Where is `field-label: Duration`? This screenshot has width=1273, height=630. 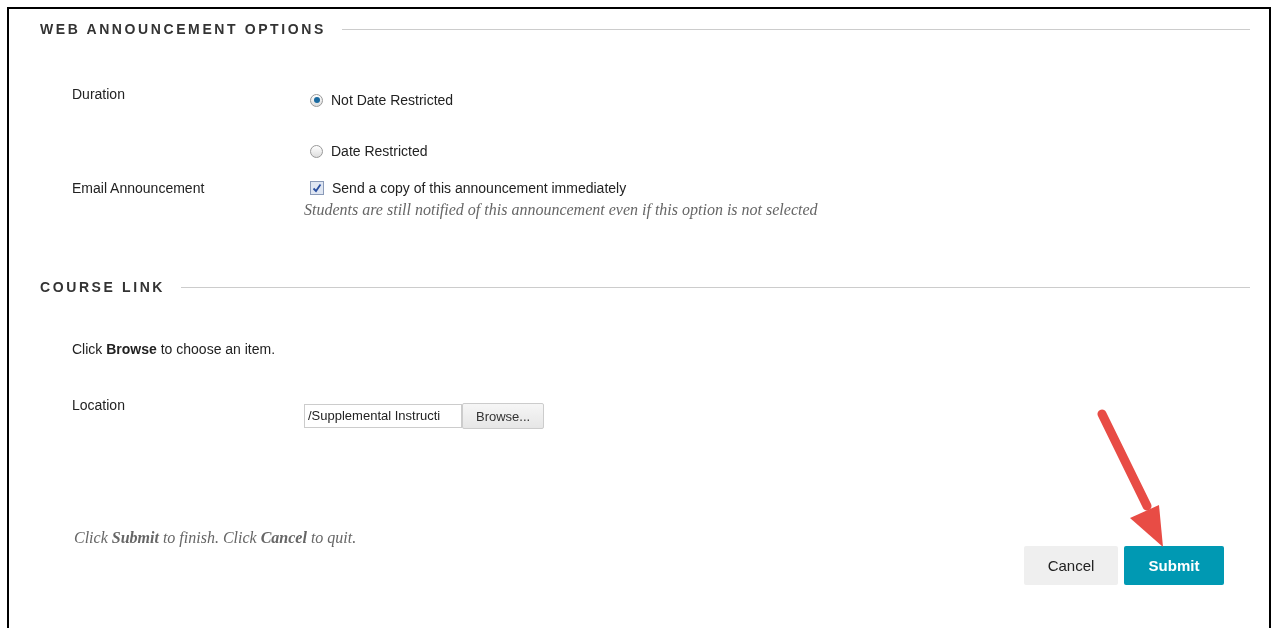 field-label: Duration is located at coordinates (98, 95).